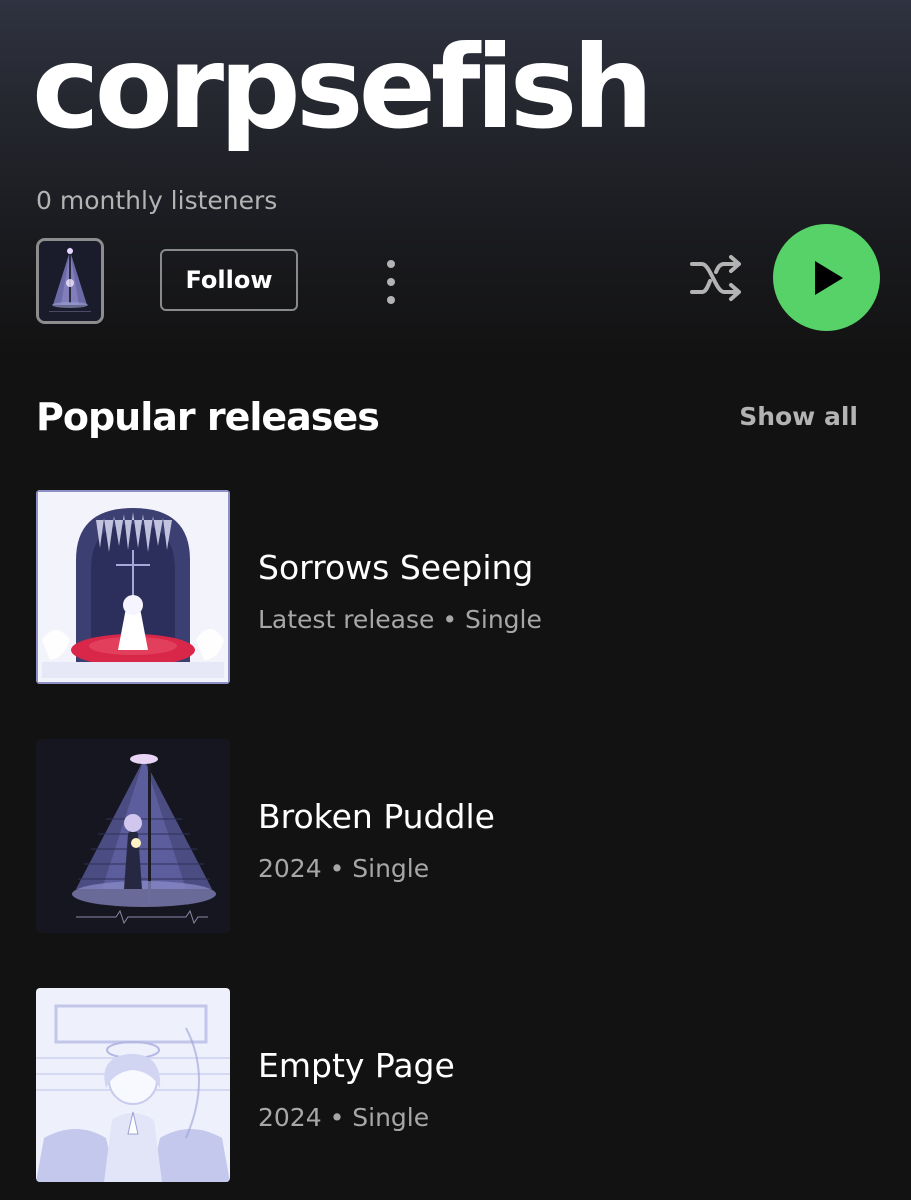 The height and width of the screenshot is (1200, 911). I want to click on release-item: Empty Page 2024 • Single, so click(456, 1085).